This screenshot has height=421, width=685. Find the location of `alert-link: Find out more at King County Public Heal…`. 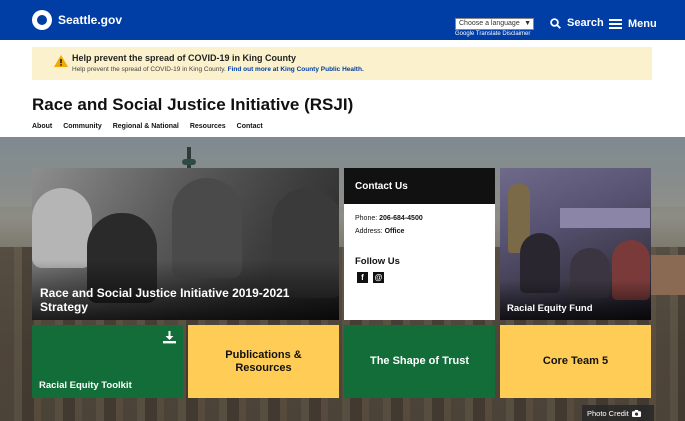

alert-link: Find out more at King County Public Heal… is located at coordinates (296, 69).